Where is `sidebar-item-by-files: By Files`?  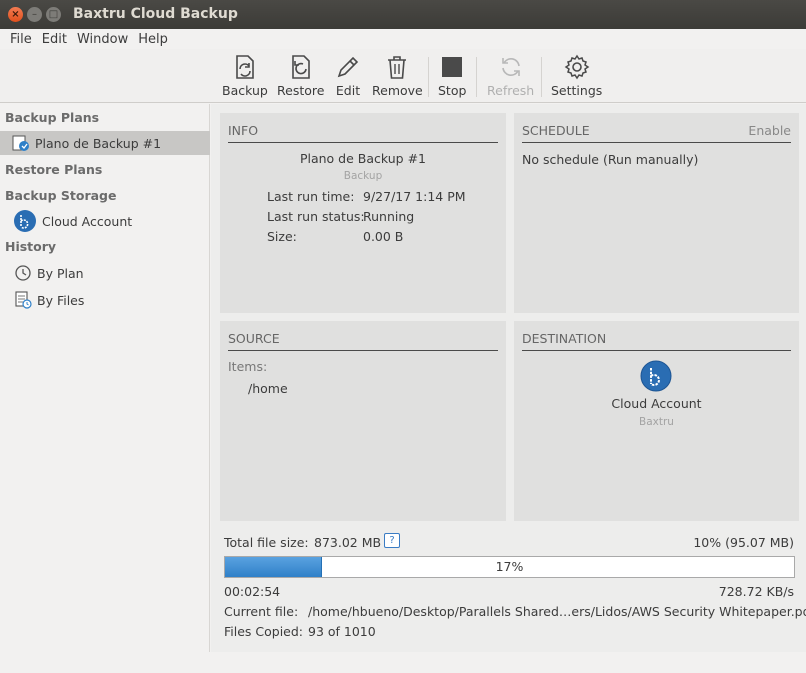
sidebar-item-by-files: By Files is located at coordinates (105, 300).